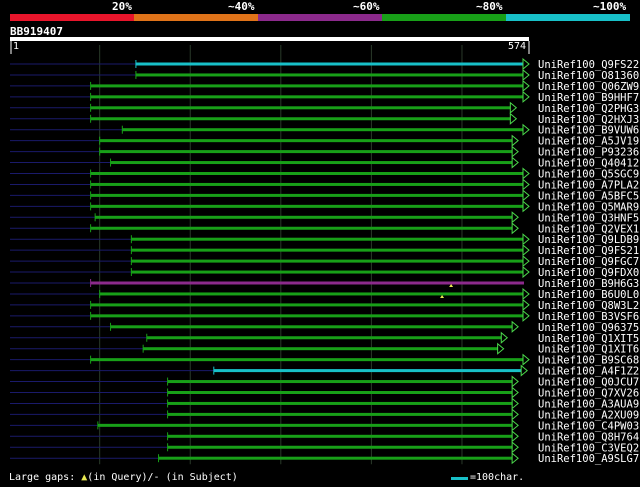  I want to click on gap-subject-label: - (in Subject), so click(195, 477).